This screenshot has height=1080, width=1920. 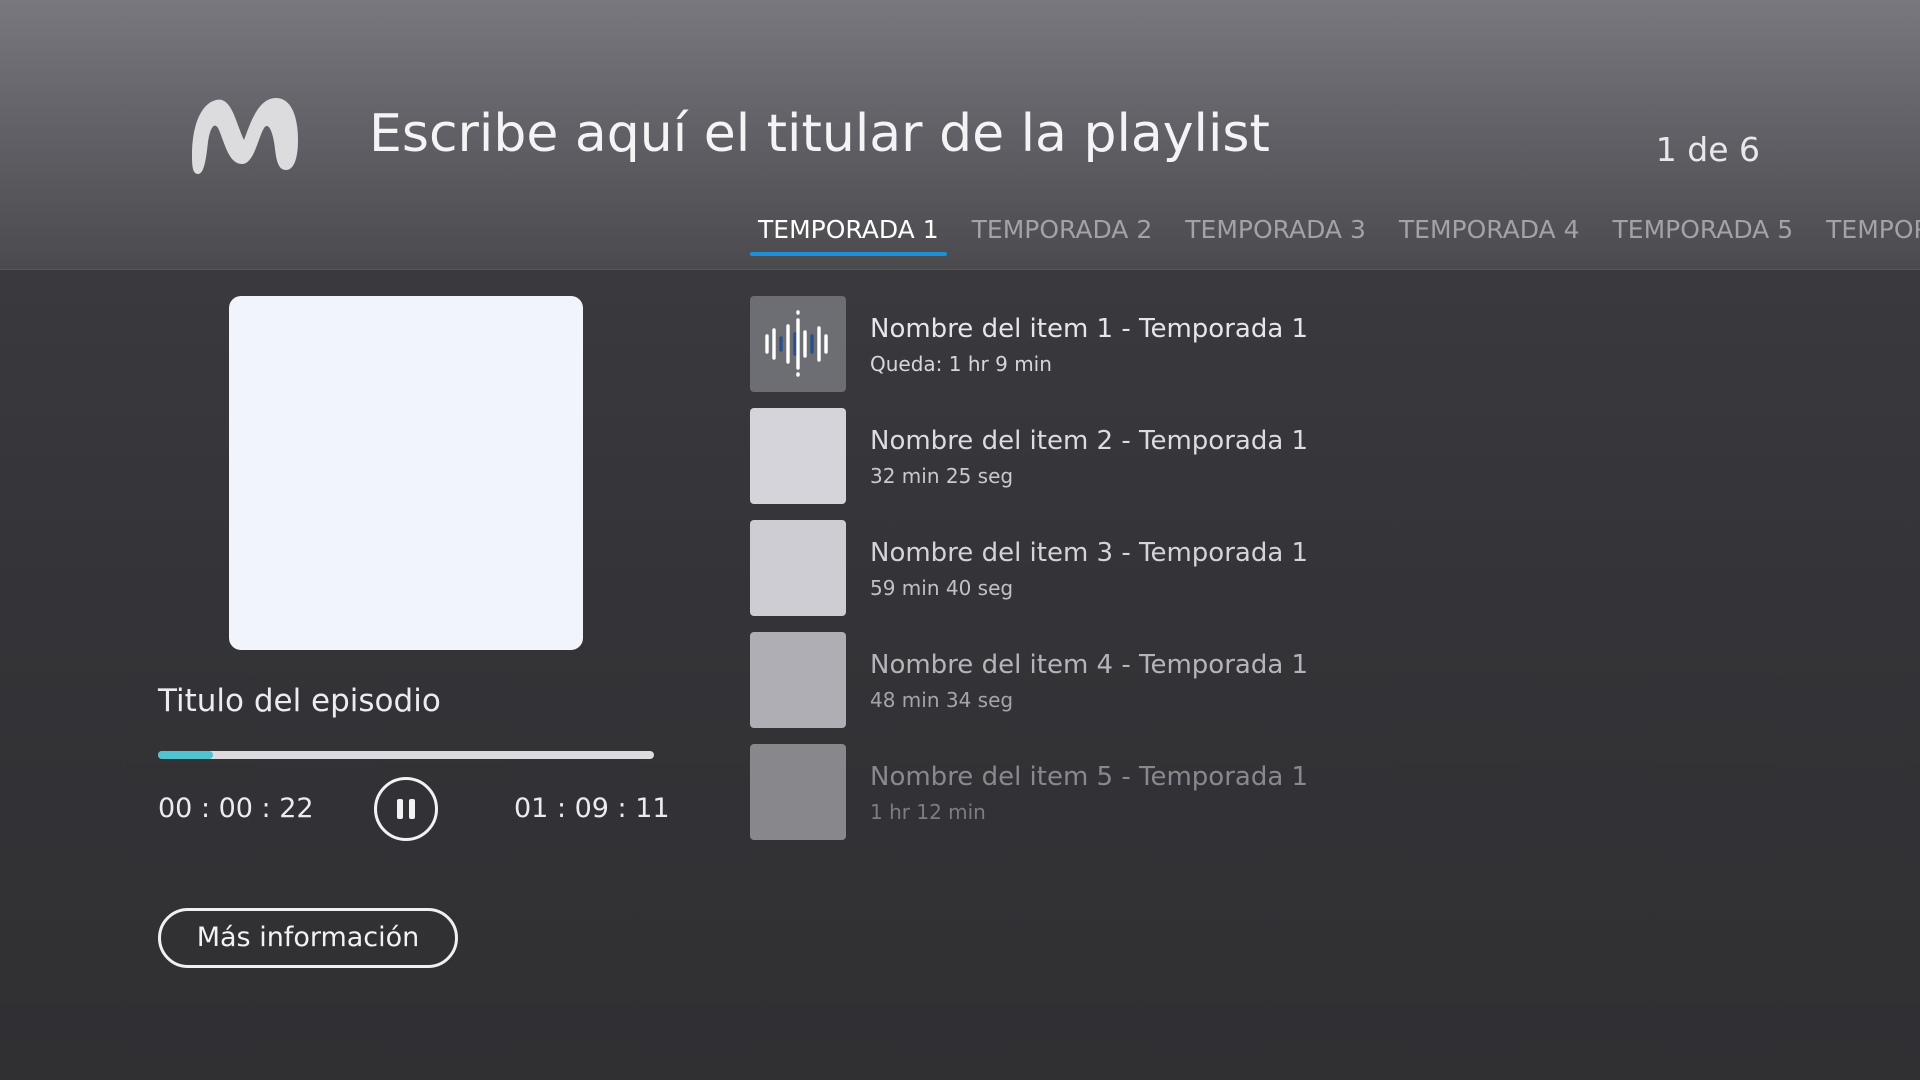 What do you see at coordinates (819, 134) in the screenshot?
I see `page-title: Escribe aquí el titular de la playlist` at bounding box center [819, 134].